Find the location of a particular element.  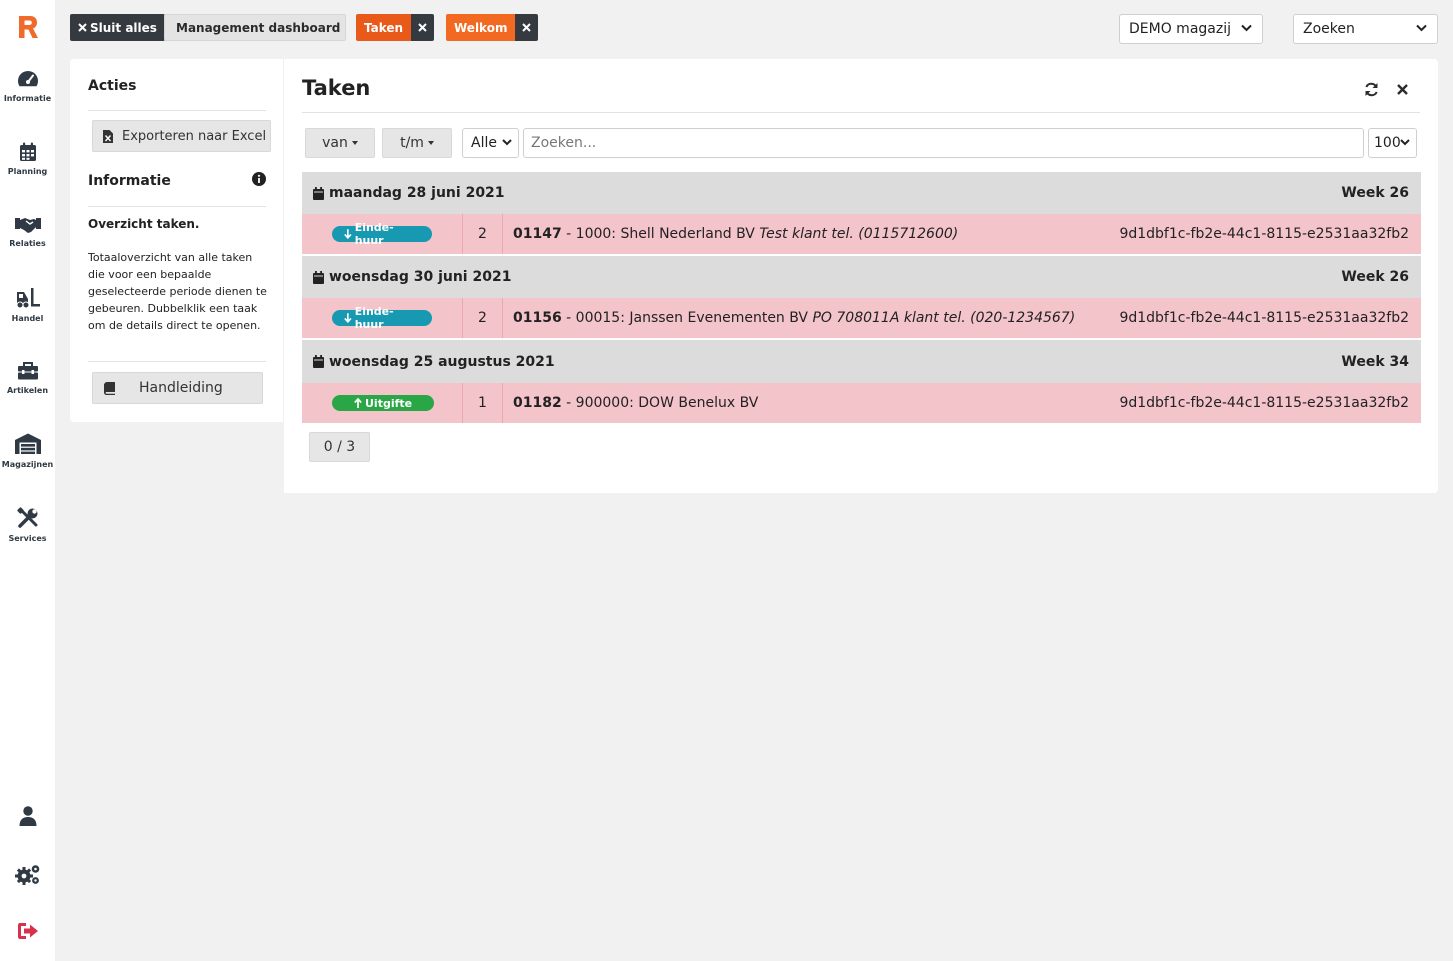

task-number: 01147 is located at coordinates (537, 234).